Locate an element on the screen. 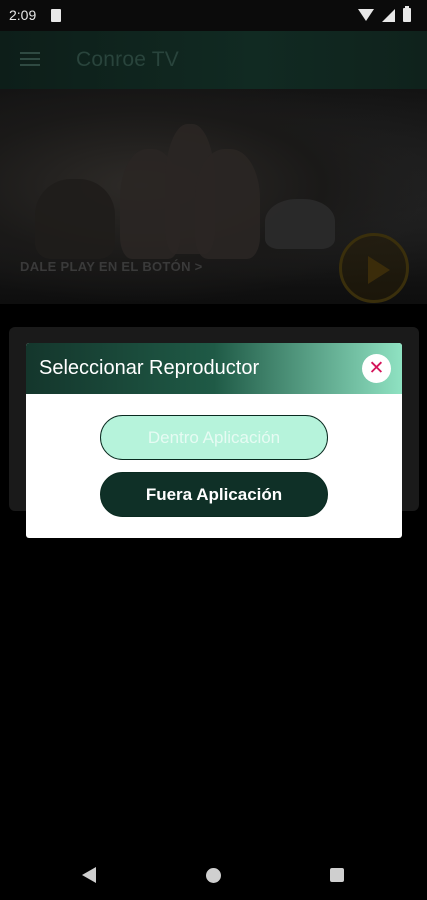  close-icon: ✕ is located at coordinates (376, 368).